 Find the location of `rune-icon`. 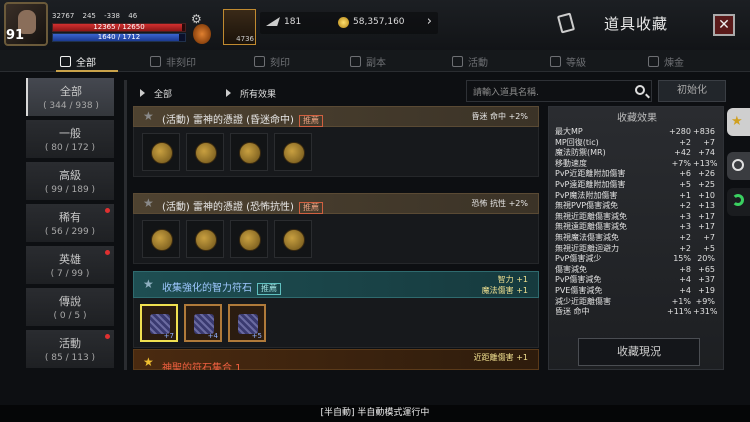

rune-icon is located at coordinates (160, 324).